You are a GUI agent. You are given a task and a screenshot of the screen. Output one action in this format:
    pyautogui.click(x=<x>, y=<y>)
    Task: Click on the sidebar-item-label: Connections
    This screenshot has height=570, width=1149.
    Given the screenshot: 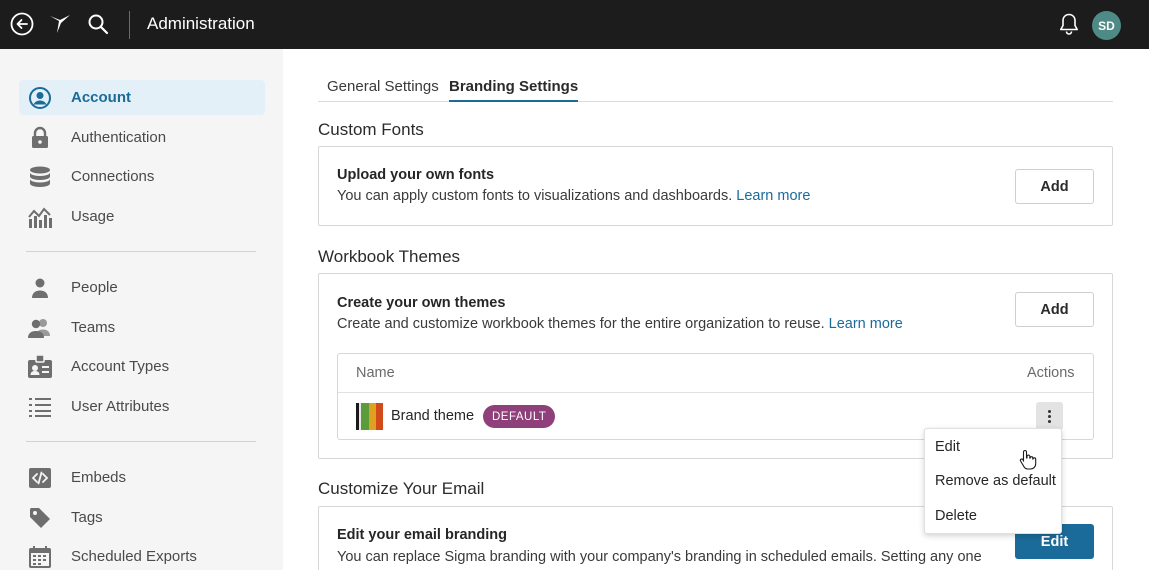 What is the action you would take?
    pyautogui.click(x=113, y=176)
    